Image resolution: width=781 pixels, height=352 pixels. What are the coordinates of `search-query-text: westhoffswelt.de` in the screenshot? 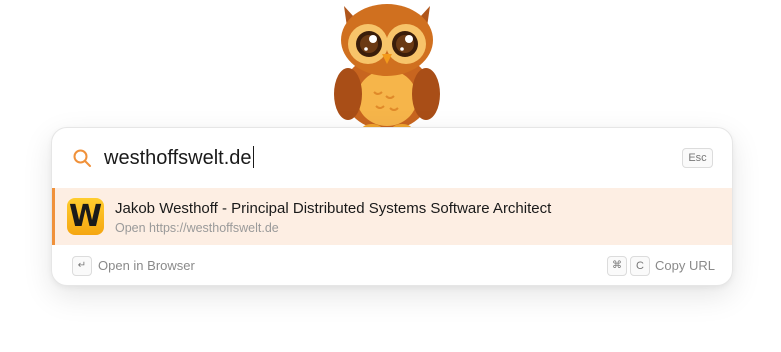 It's located at (178, 158).